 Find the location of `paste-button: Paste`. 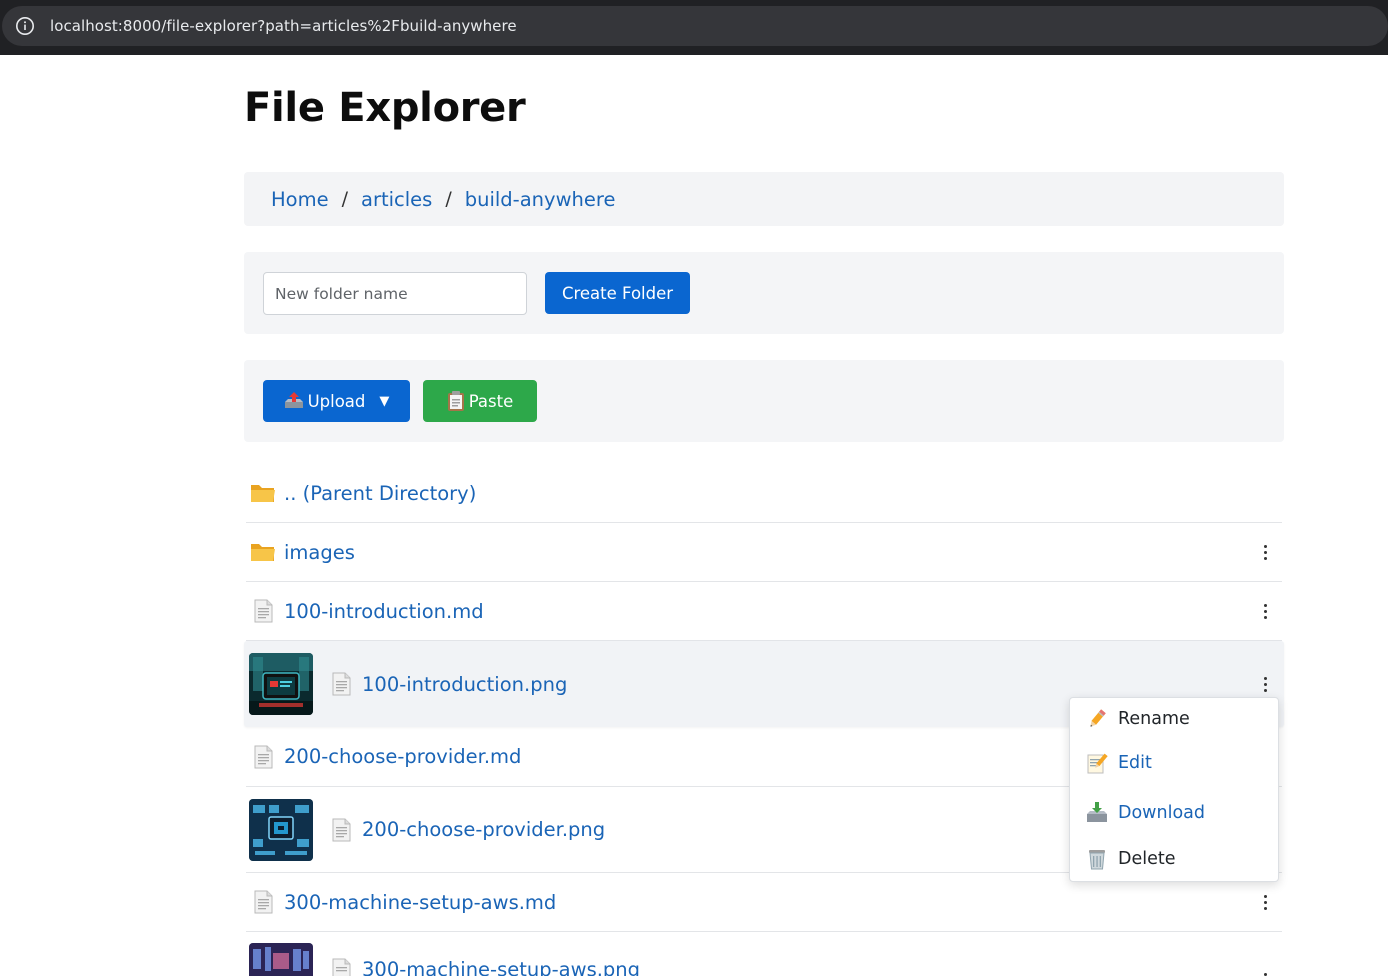

paste-button: Paste is located at coordinates (480, 401).